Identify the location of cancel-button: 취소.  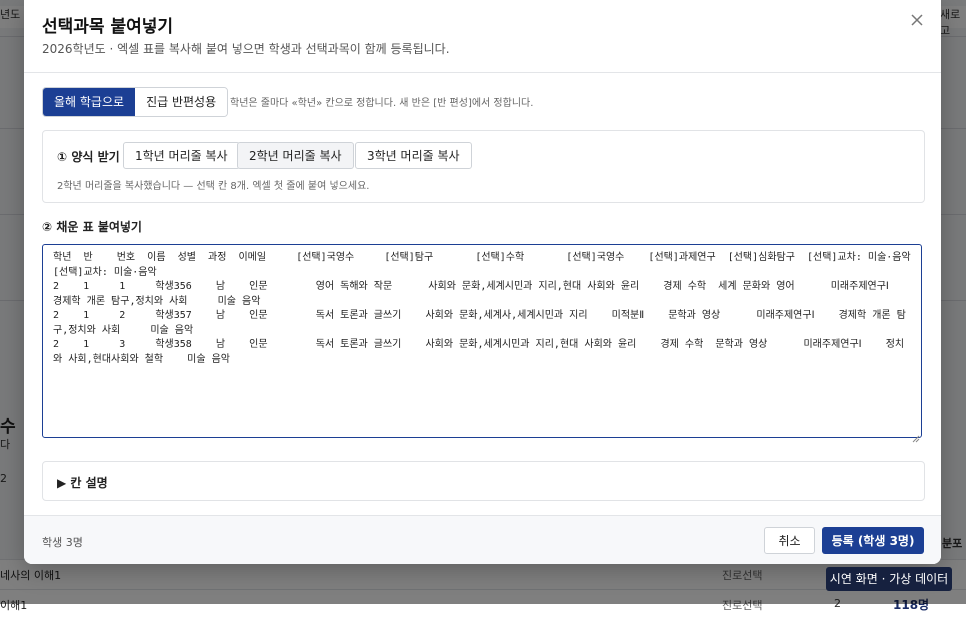
(789, 540).